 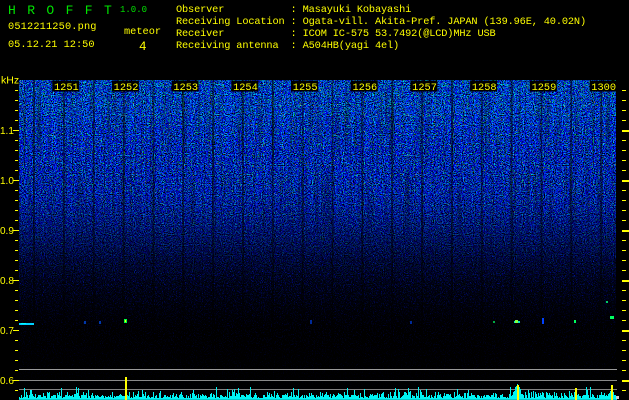 What do you see at coordinates (7, 381) in the screenshot?
I see `svg-text: 0.6` at bounding box center [7, 381].